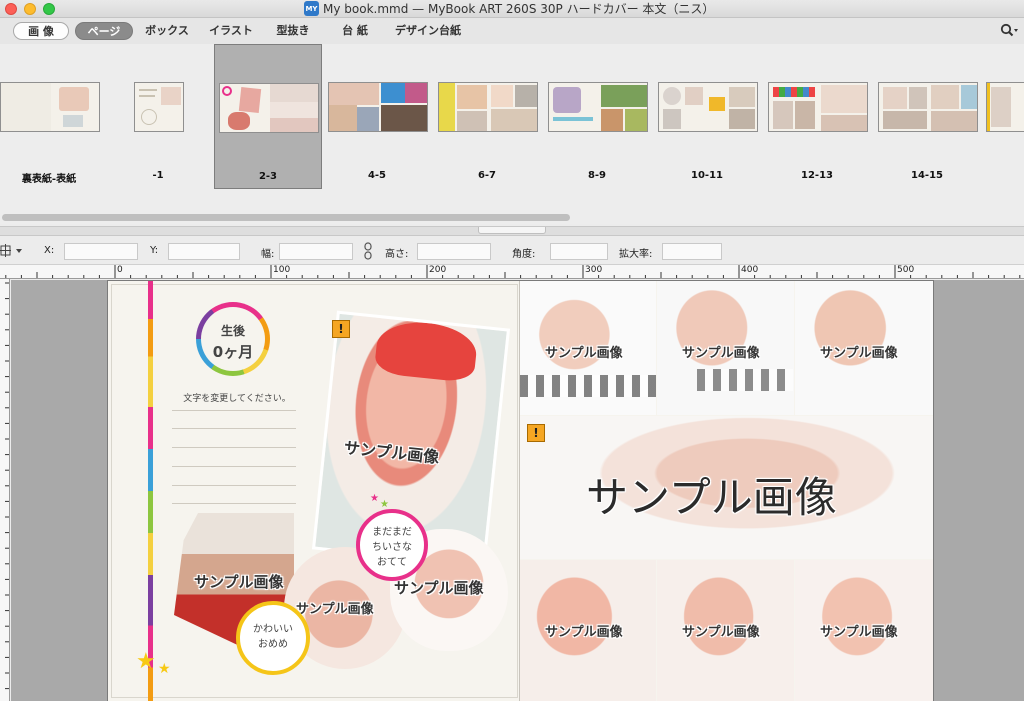  I want to click on tab-mount: 台 紙, so click(355, 31).